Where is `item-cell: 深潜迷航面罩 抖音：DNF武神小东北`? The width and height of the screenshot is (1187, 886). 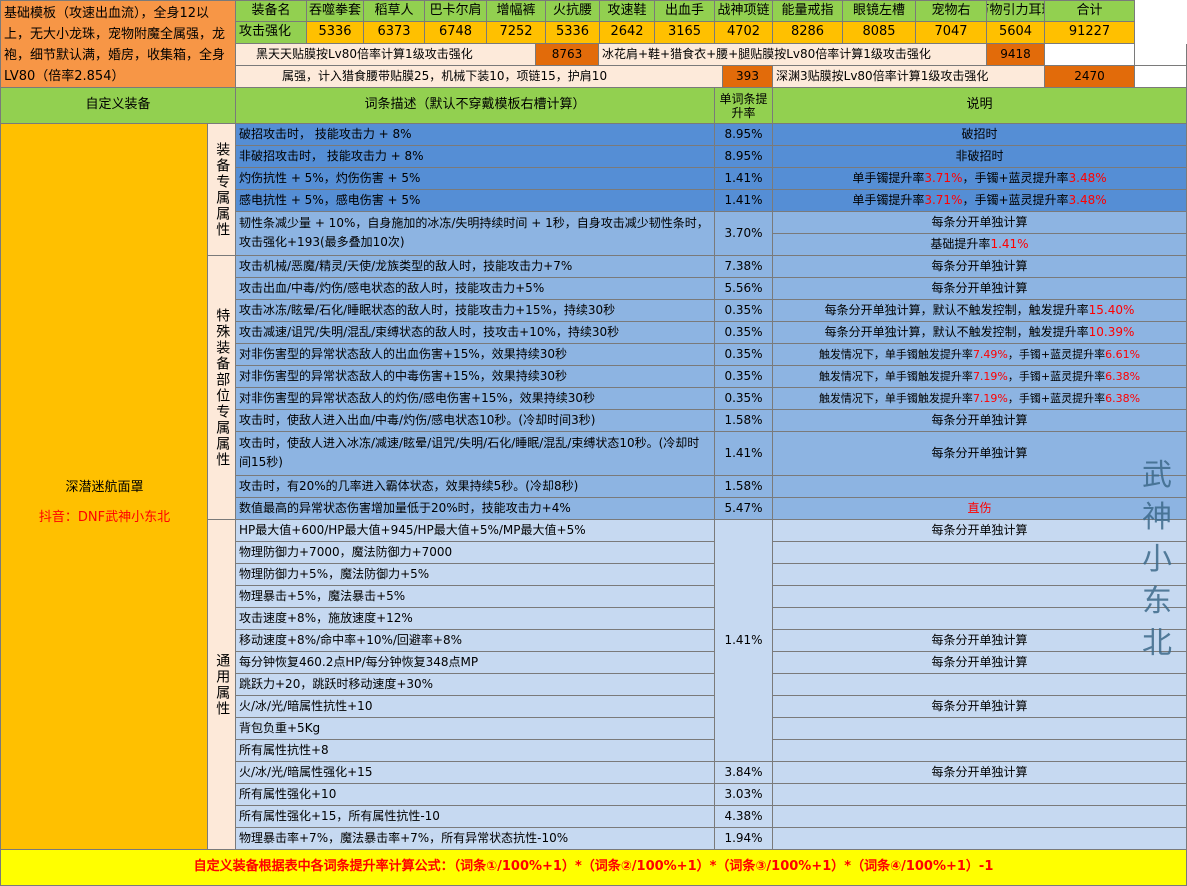 item-cell: 深潜迷航面罩 抖音：DNF武神小东北 is located at coordinates (104, 487).